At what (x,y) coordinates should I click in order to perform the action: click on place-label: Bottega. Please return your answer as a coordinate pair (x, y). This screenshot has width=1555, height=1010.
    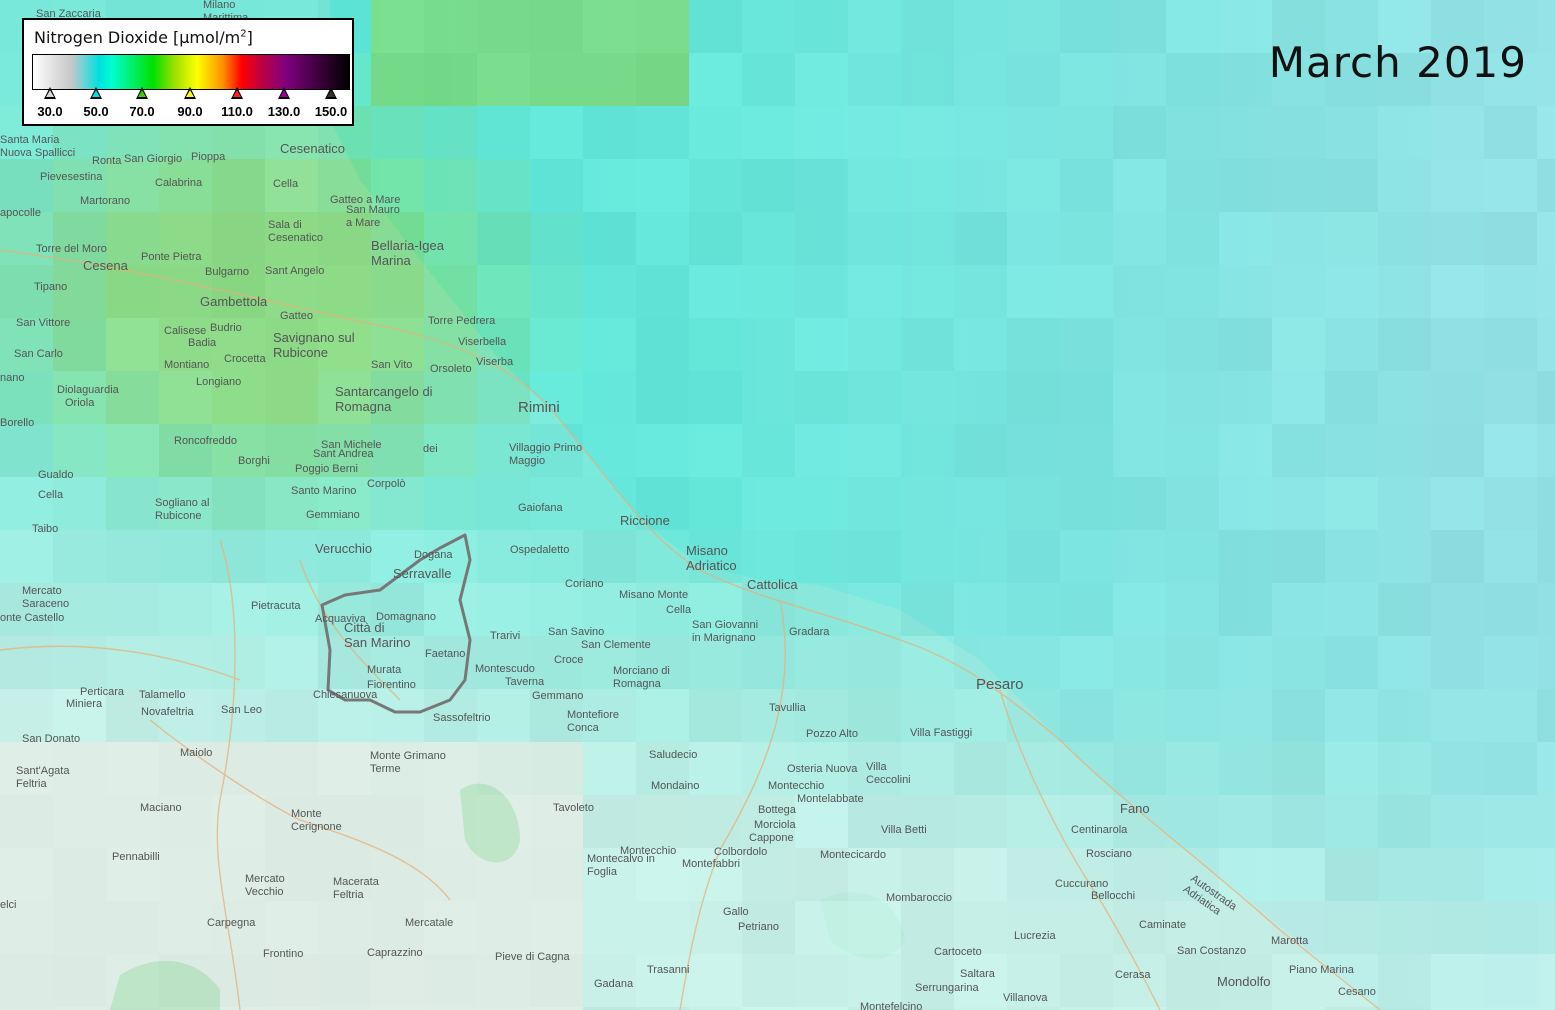
    Looking at the image, I should click on (777, 810).